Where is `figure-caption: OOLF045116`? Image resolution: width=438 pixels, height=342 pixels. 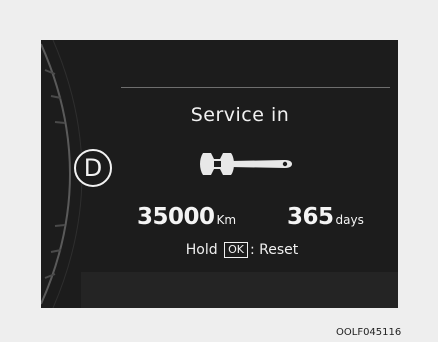
figure-caption: OOLF045116 is located at coordinates (369, 332).